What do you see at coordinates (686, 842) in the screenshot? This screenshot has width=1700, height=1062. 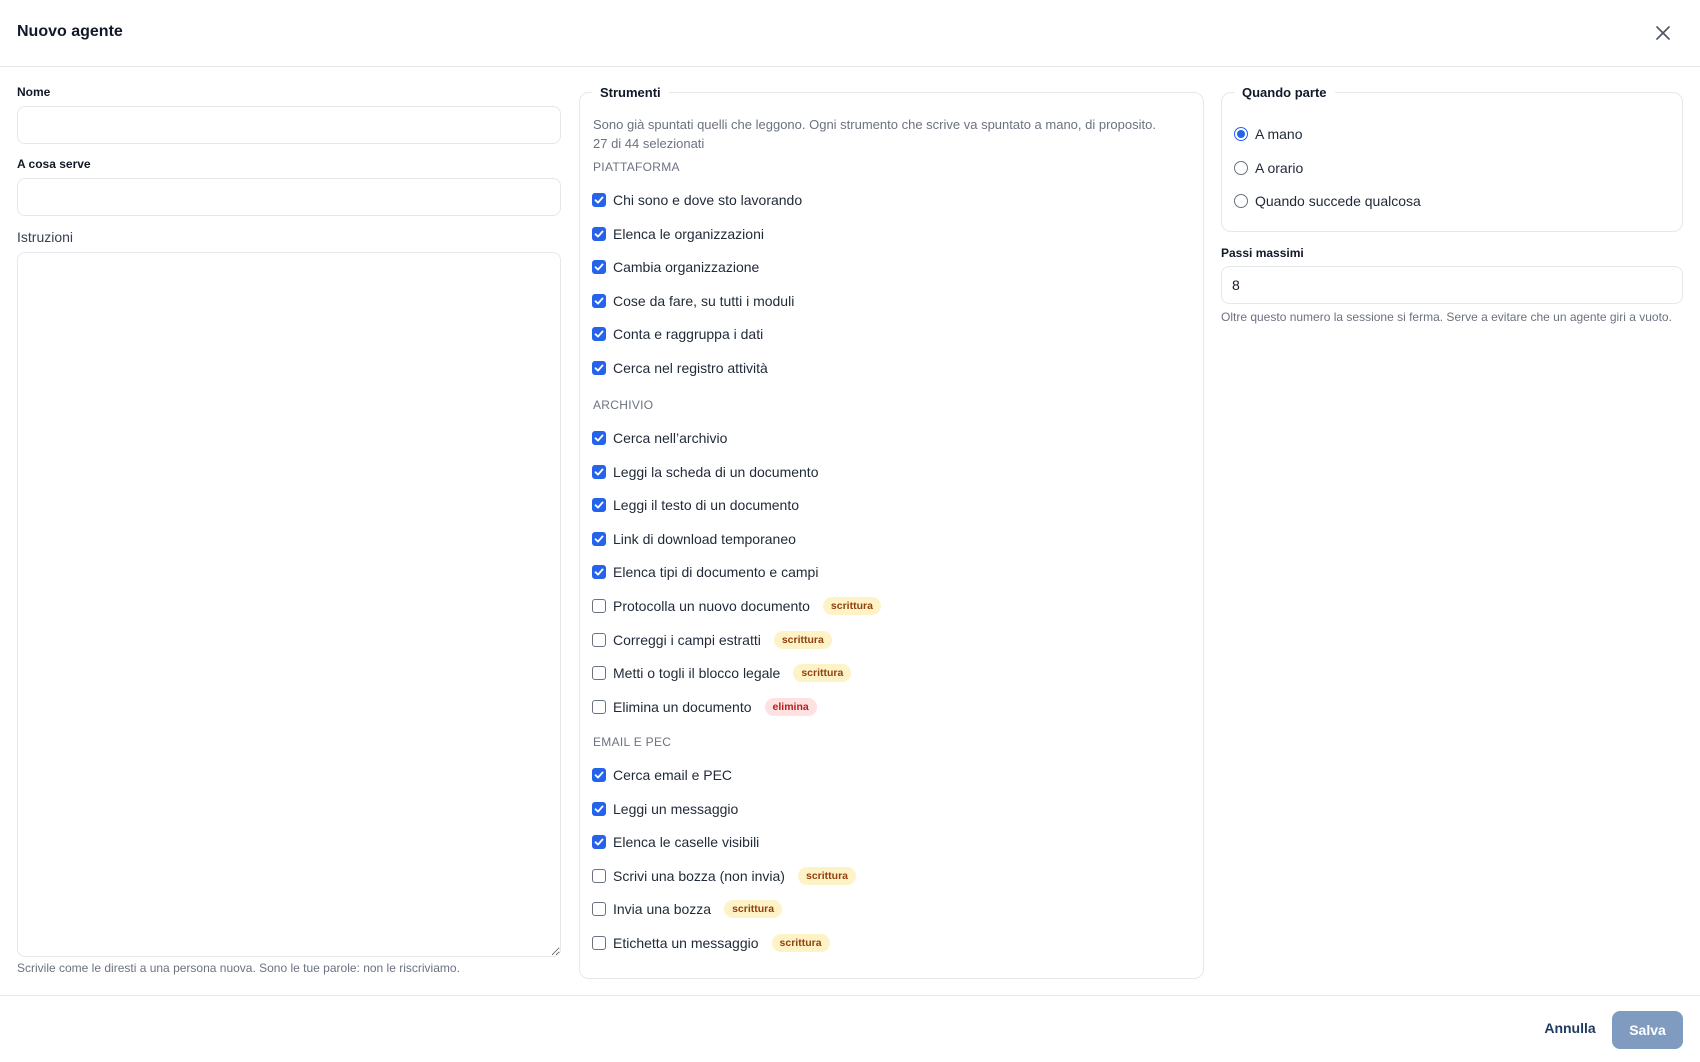 I see `tool-label: Elenca le caselle visibili` at bounding box center [686, 842].